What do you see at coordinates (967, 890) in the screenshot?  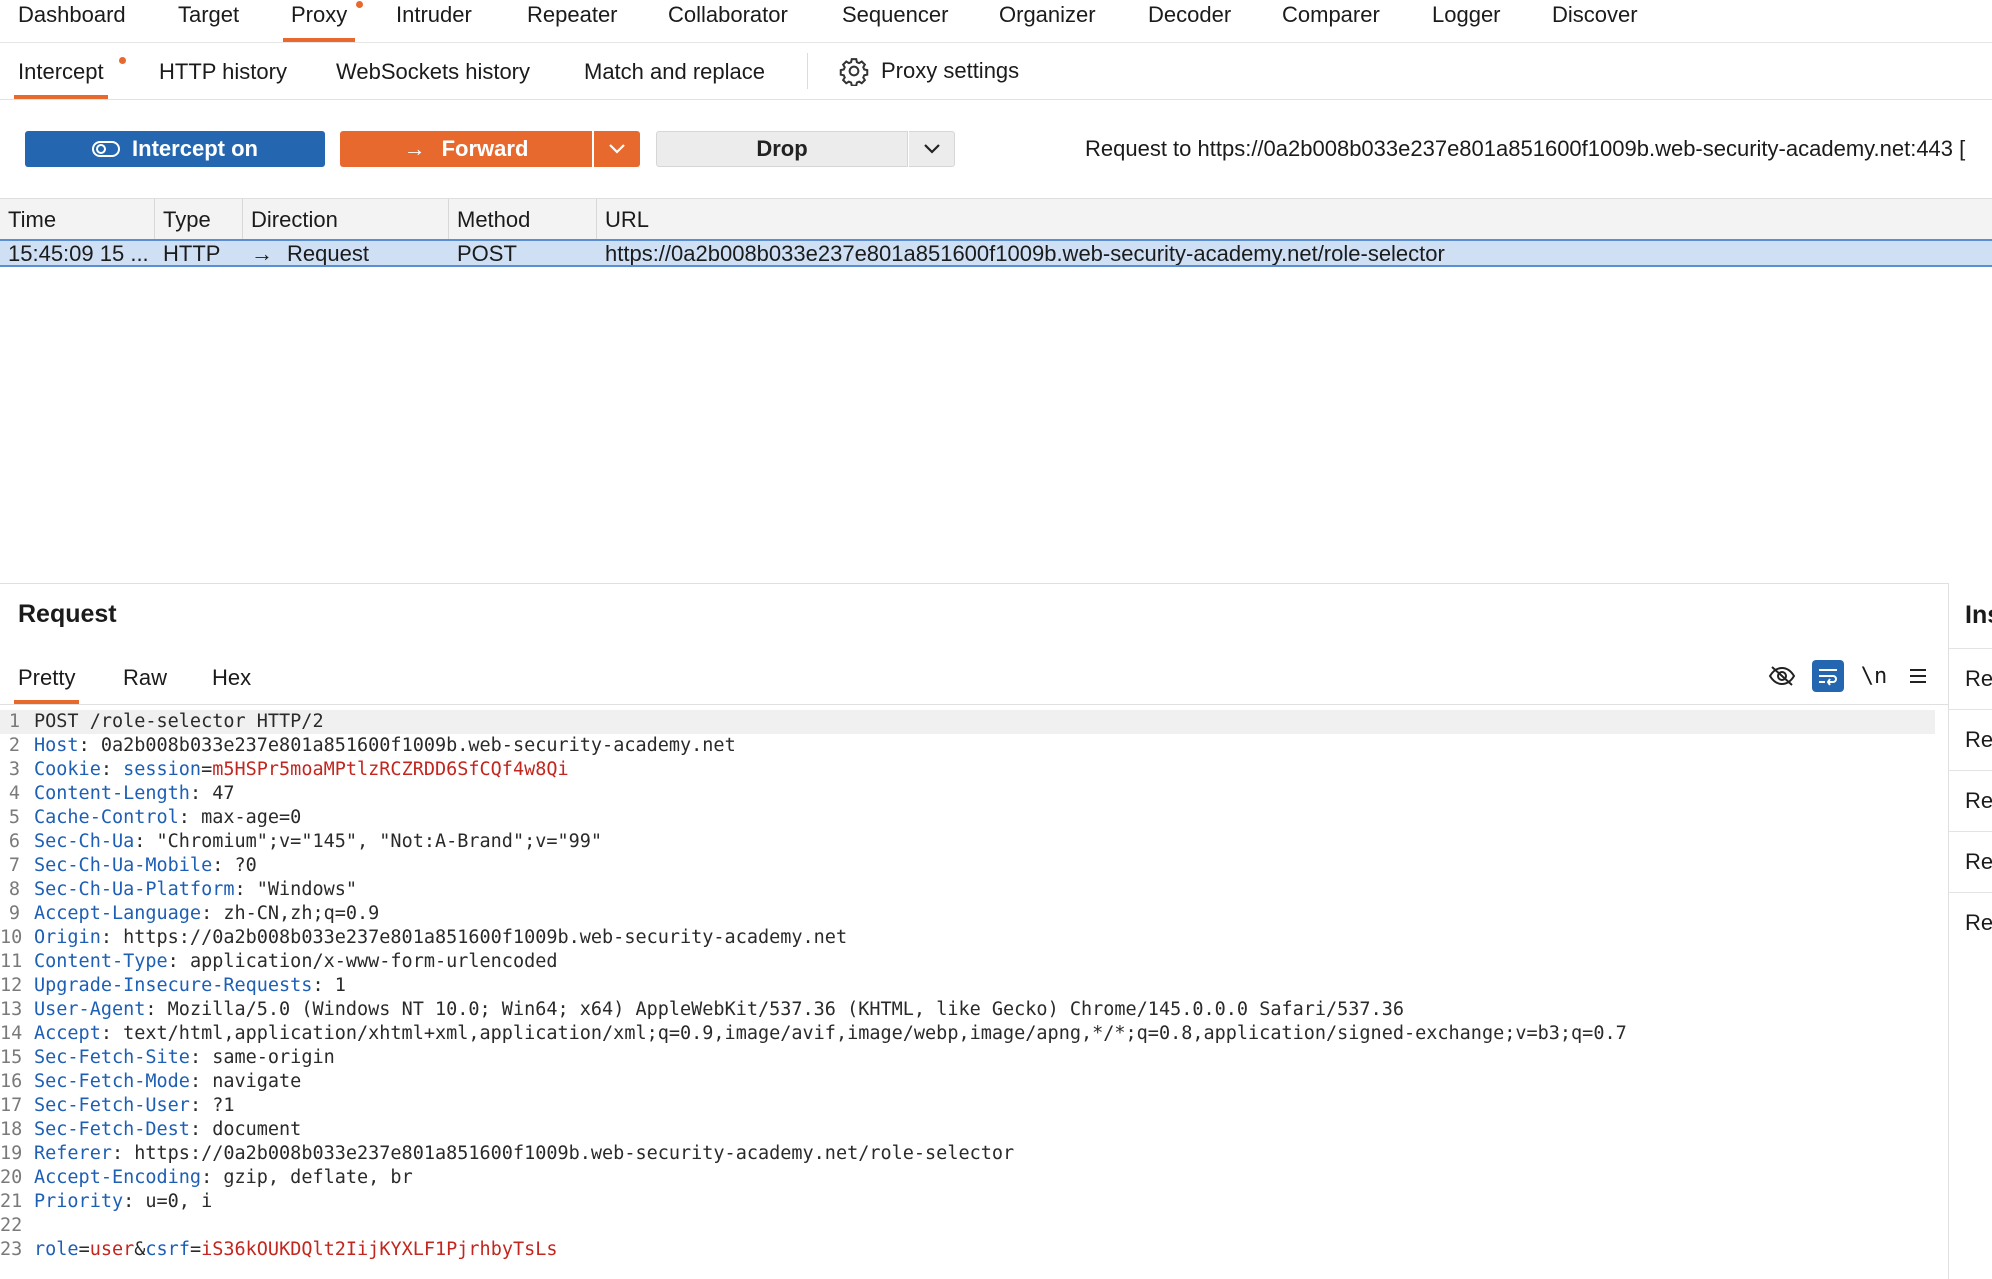 I see `editor-line: 8 Sec-Ch-Ua-Platform: "Windows"` at bounding box center [967, 890].